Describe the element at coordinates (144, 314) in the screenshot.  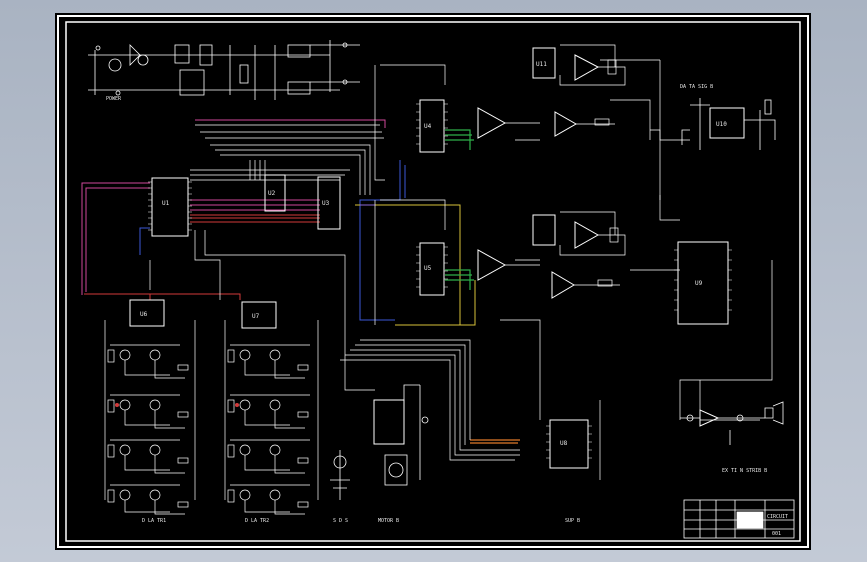
I see `chip-u6-label: U6` at that location.